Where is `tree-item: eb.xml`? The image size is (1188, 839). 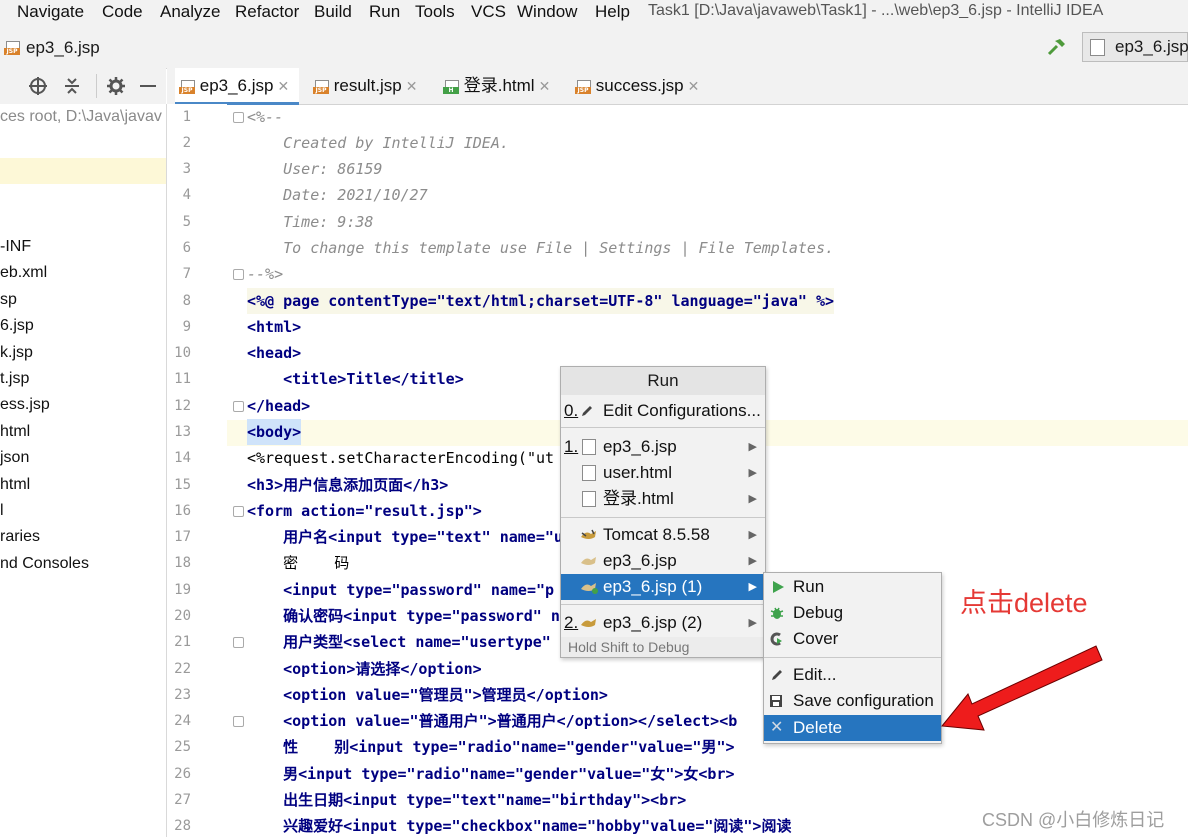
tree-item: eb.xml is located at coordinates (23, 273).